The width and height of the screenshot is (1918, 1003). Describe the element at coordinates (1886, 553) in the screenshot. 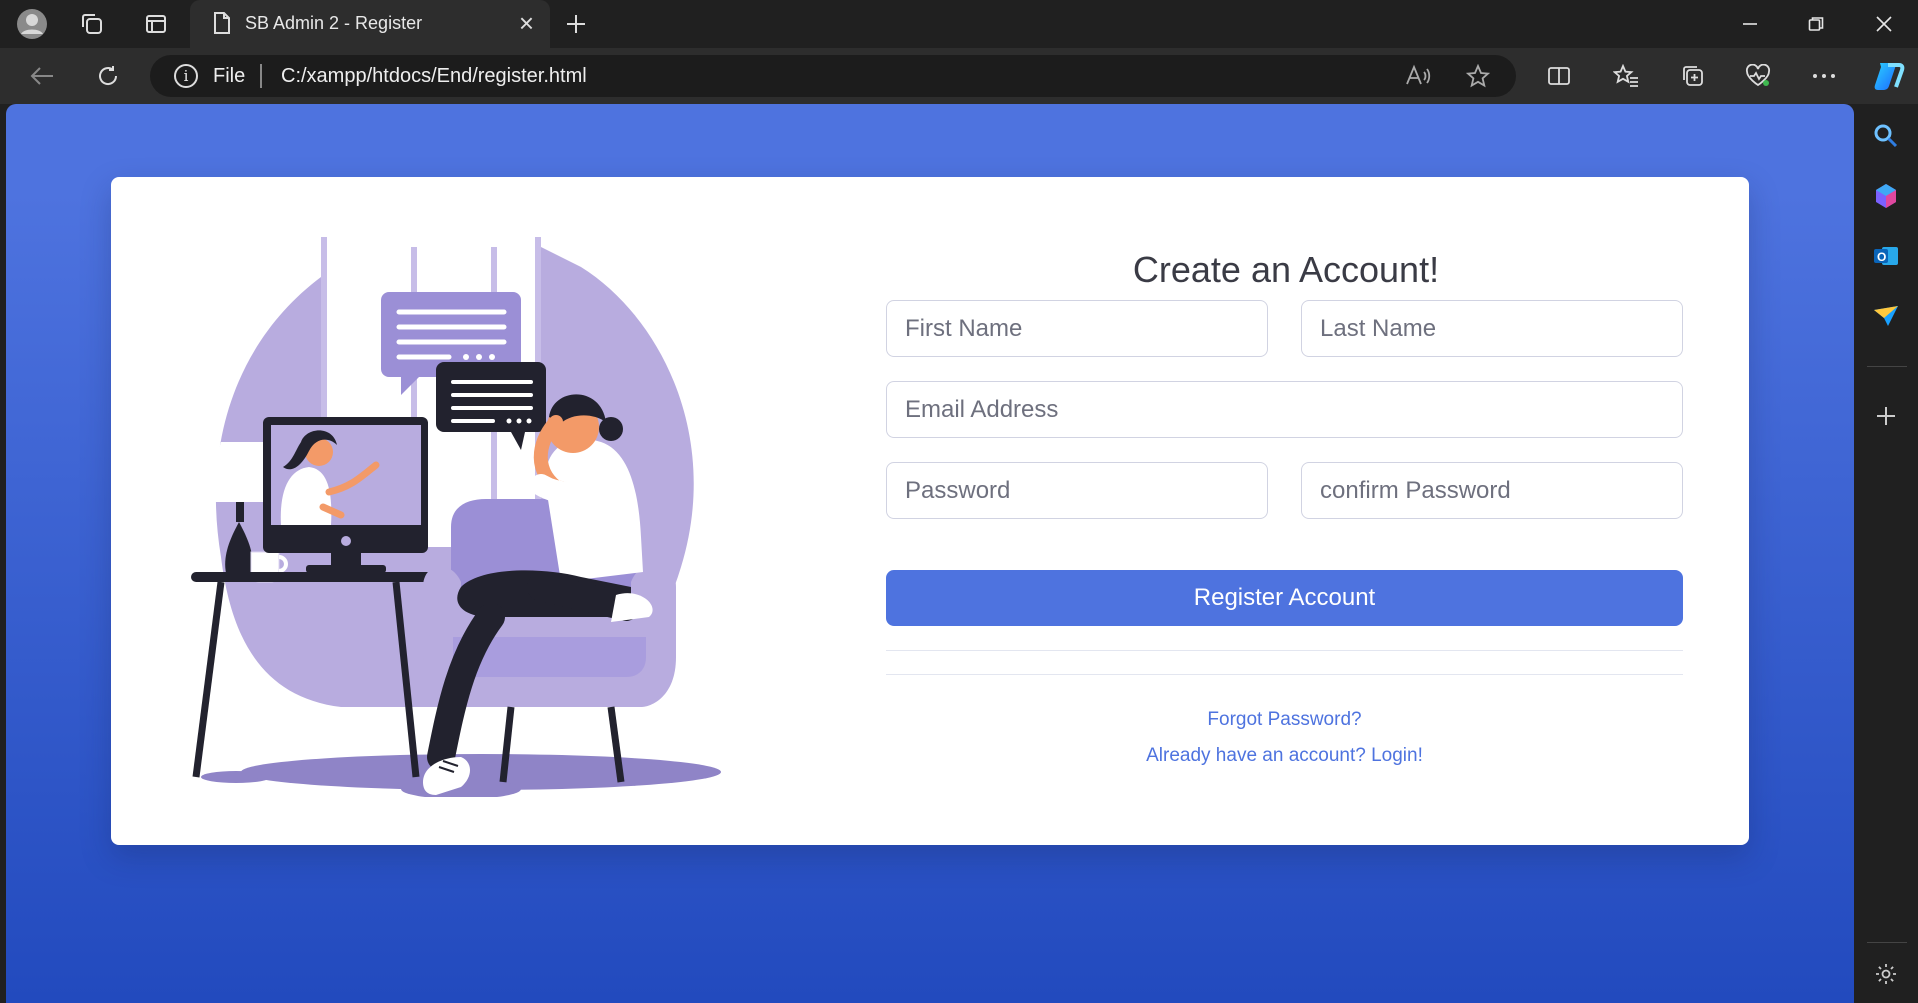

I see `browser-sidebar: O` at that location.